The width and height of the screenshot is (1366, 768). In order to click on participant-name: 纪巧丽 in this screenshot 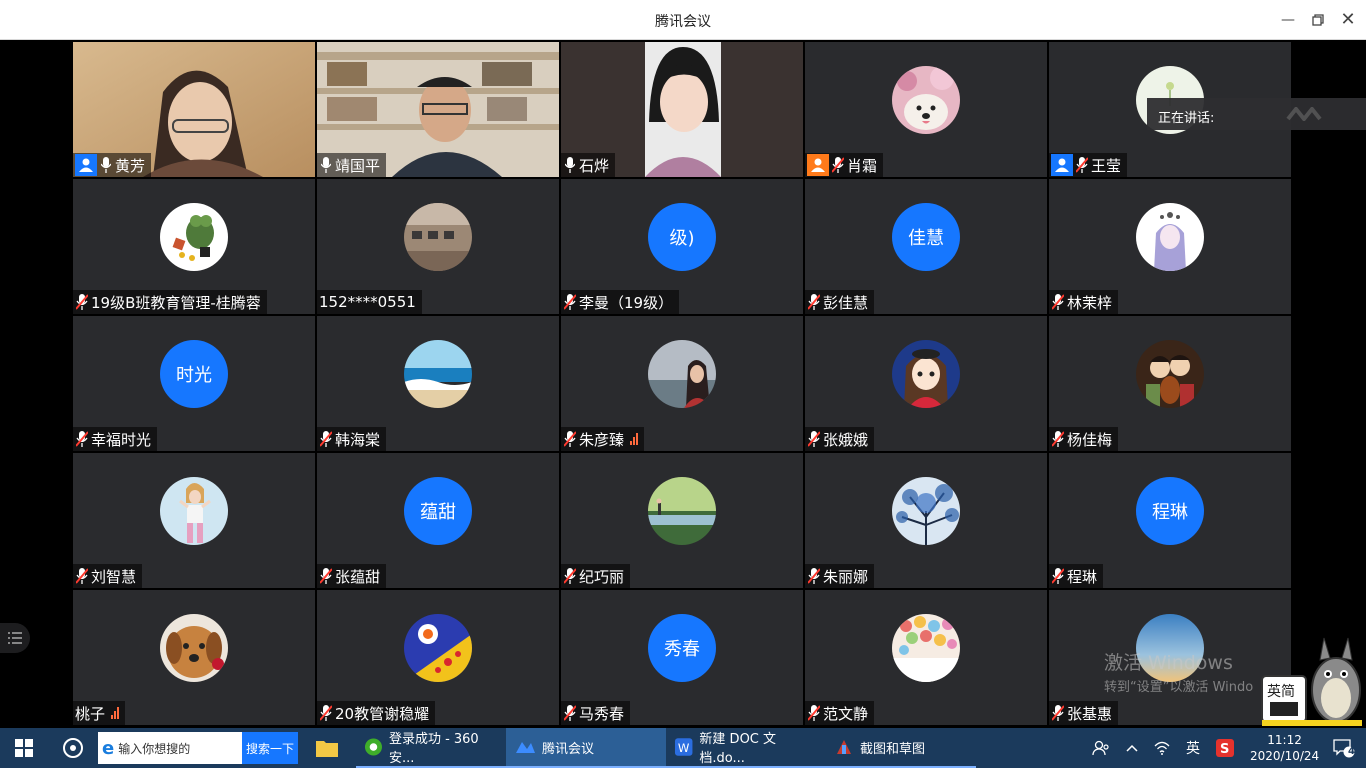, I will do `click(602, 576)`.